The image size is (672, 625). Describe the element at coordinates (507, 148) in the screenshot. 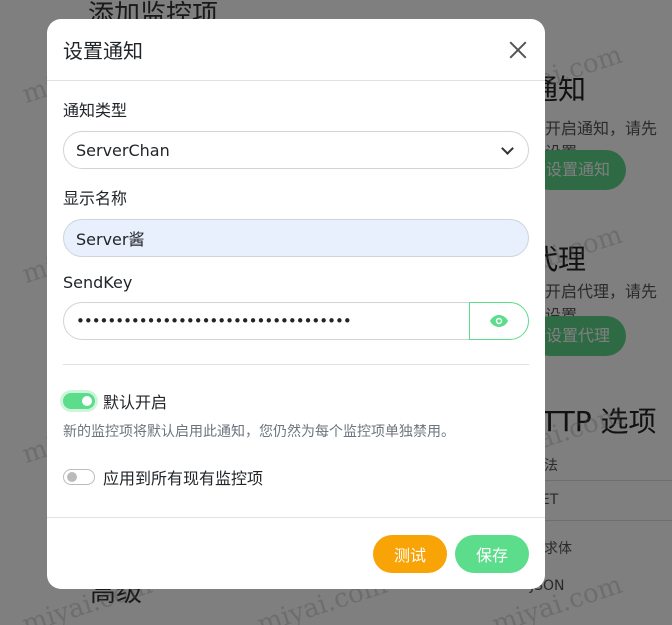

I see `chevron-down-icon` at that location.